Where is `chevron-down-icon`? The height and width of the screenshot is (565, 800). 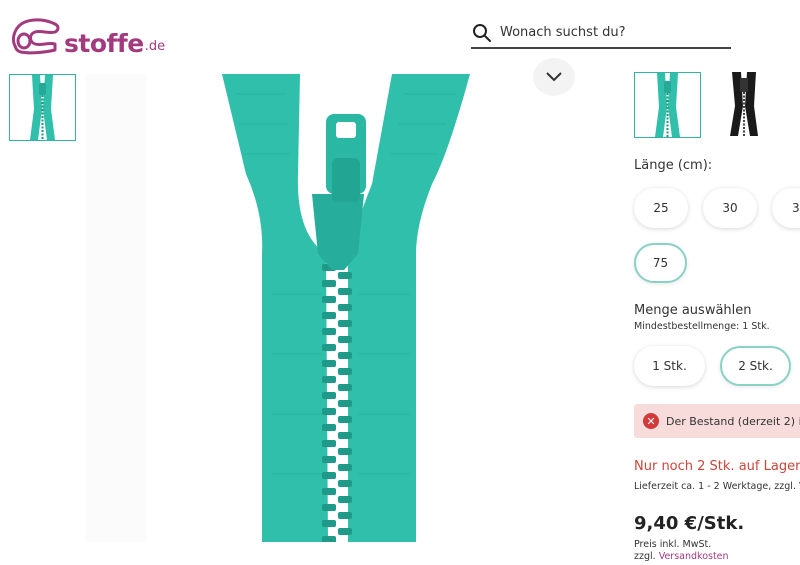
chevron-down-icon is located at coordinates (554, 77).